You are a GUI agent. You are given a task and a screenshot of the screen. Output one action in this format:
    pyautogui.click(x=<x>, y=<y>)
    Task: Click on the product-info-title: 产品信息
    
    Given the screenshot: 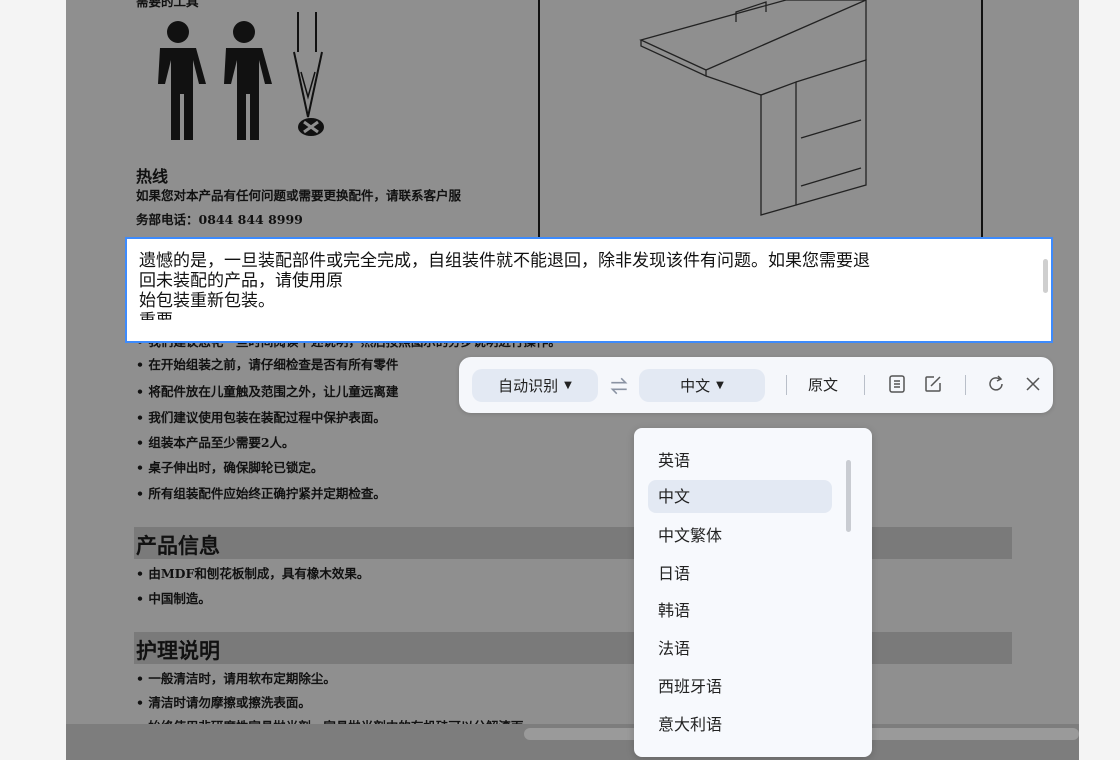 What is the action you would take?
    pyautogui.click(x=178, y=545)
    